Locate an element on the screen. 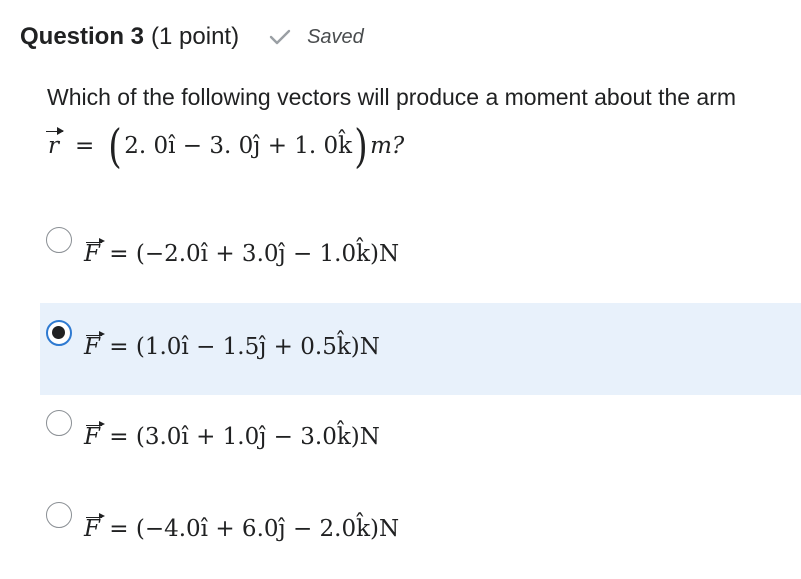  saved-status: Saved is located at coordinates (316, 37).